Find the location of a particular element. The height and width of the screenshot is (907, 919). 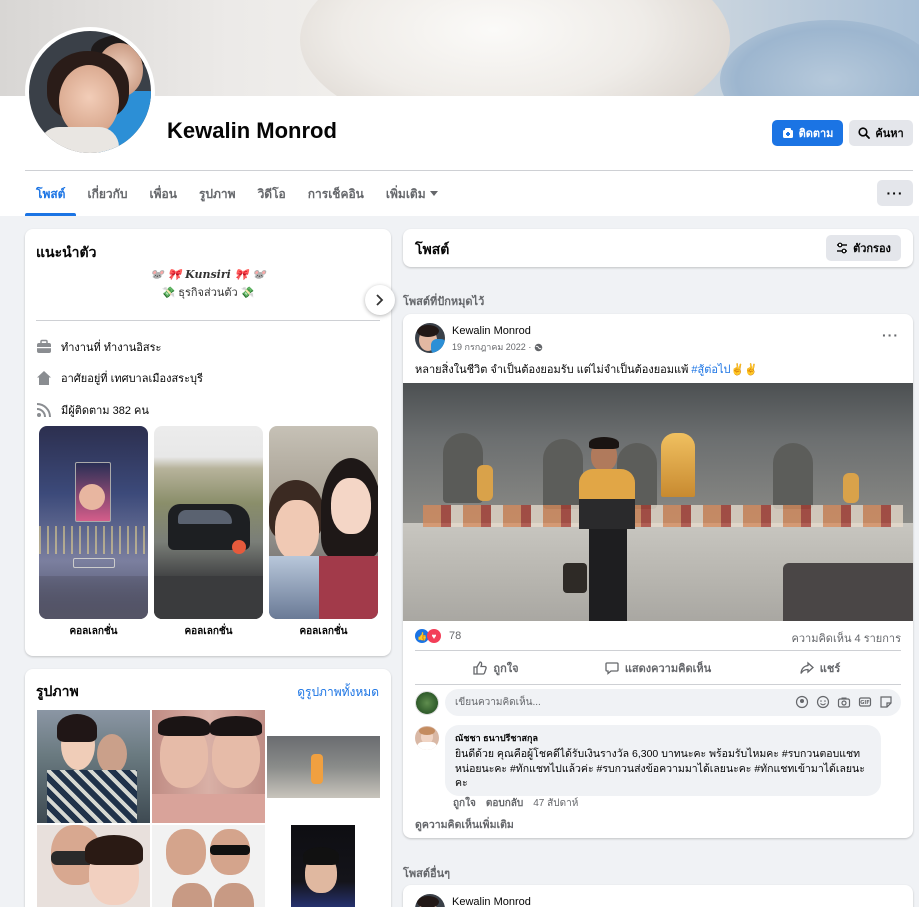

tab-posts: โพสต์ is located at coordinates (51, 194).